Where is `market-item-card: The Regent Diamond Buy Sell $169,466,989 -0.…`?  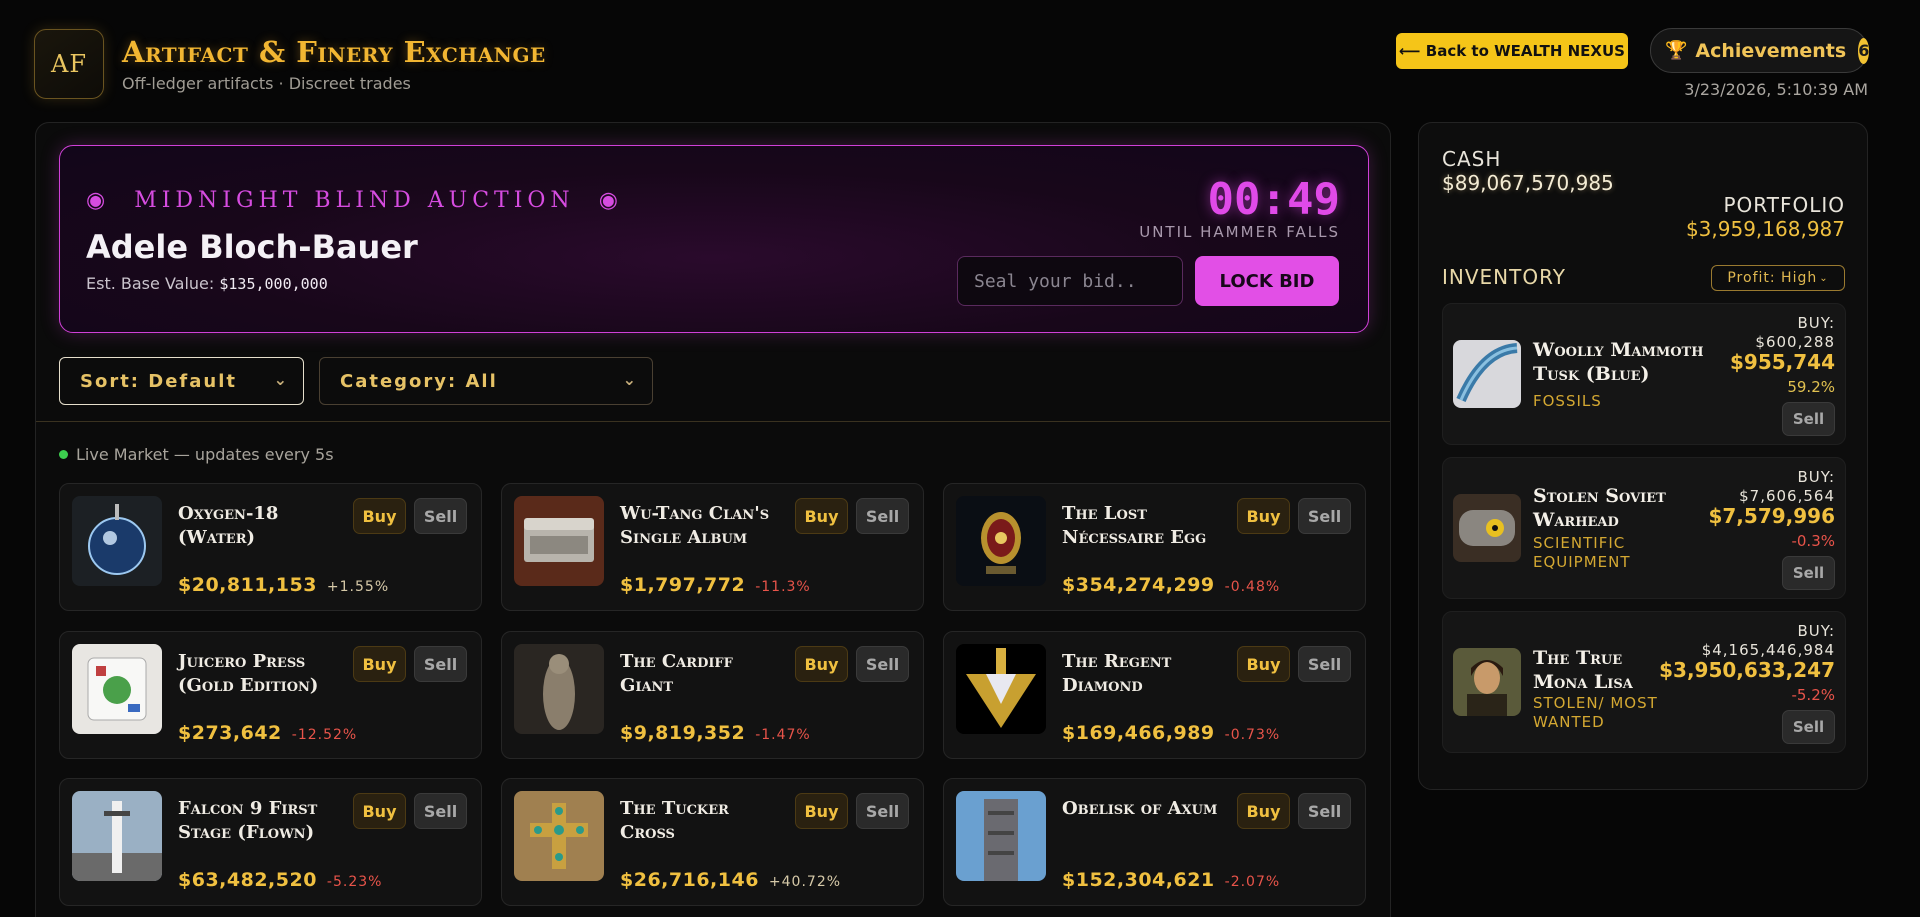
market-item-card: The Regent Diamond Buy Sell $169,466,989 -0.… is located at coordinates (1154, 695).